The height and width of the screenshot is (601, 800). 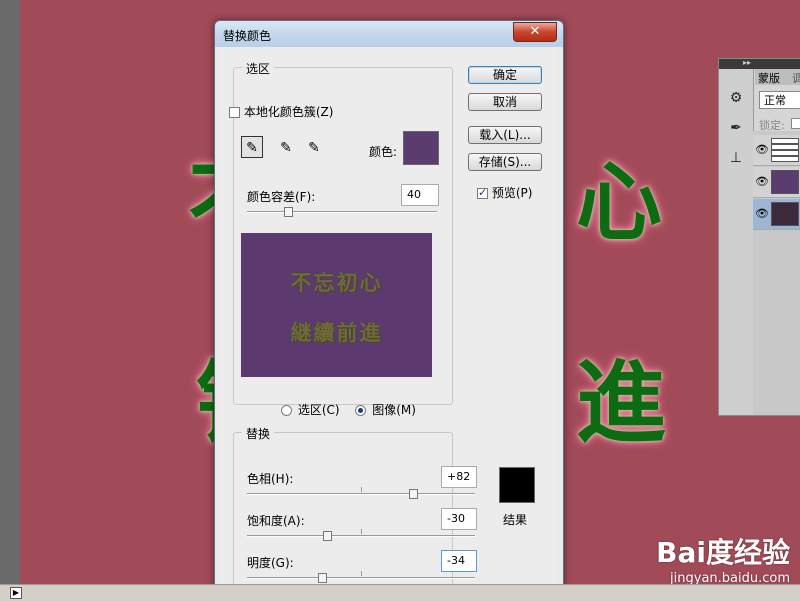 What do you see at coordinates (286, 410) in the screenshot?
I see `selection-radio` at bounding box center [286, 410].